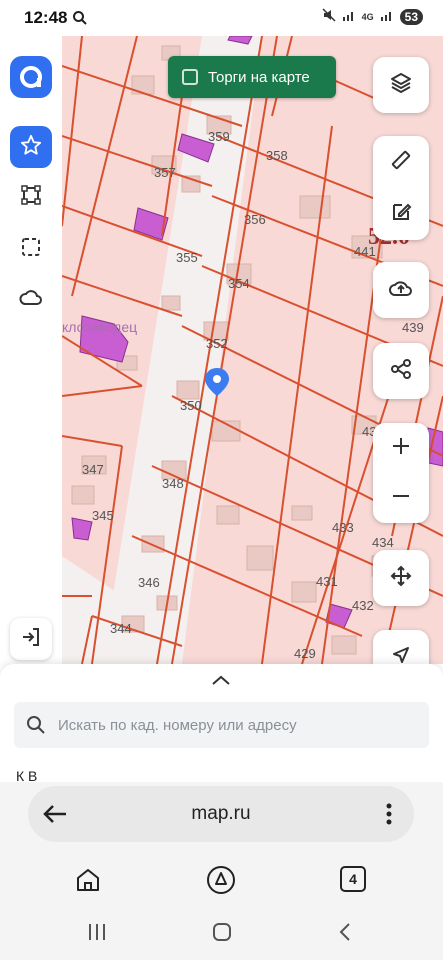 This screenshot has width=443, height=960. I want to click on status-time: 12:48, so click(46, 17).